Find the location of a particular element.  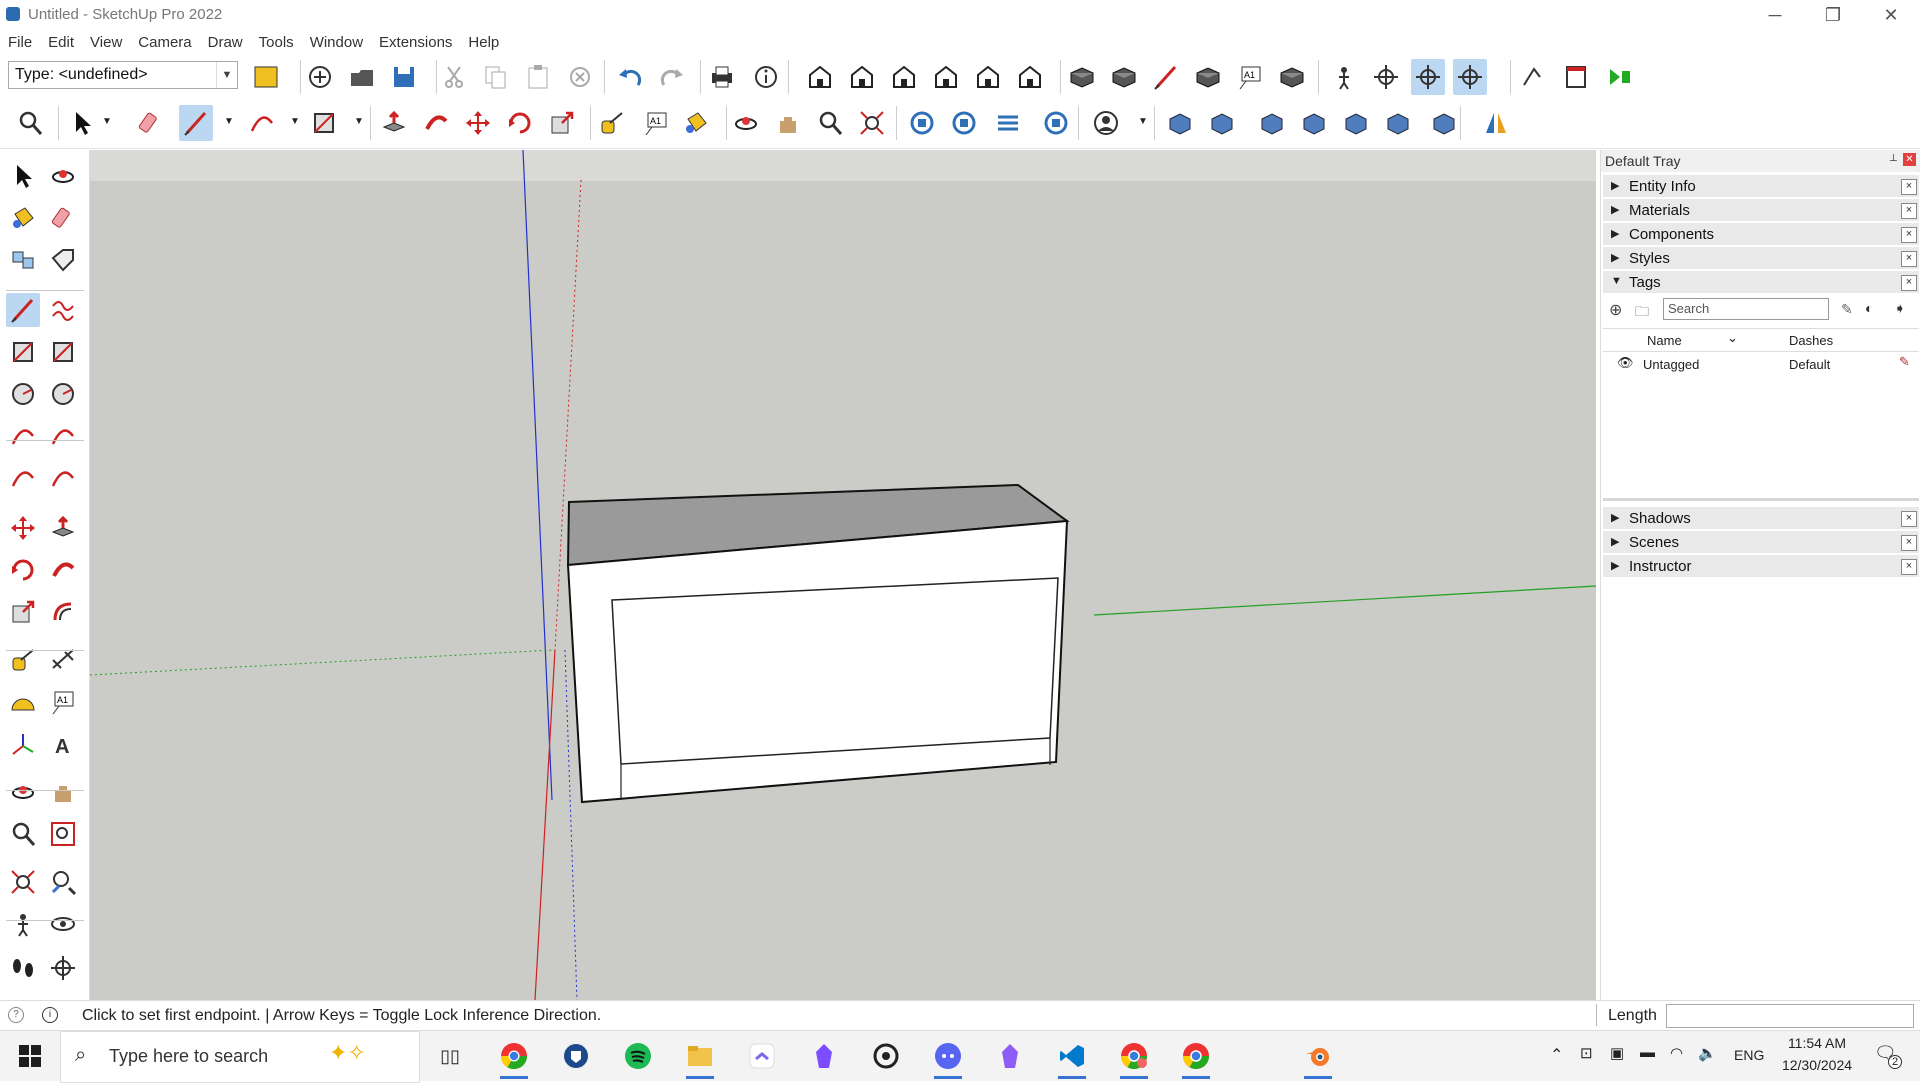

redo-icon is located at coordinates (672, 77).